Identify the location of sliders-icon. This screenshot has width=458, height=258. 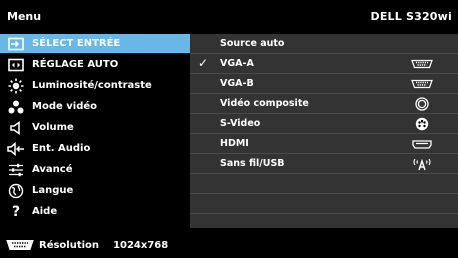
(16, 170).